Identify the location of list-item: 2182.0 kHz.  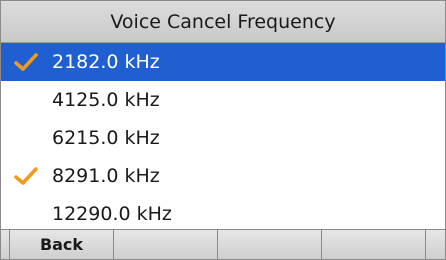
(223, 62).